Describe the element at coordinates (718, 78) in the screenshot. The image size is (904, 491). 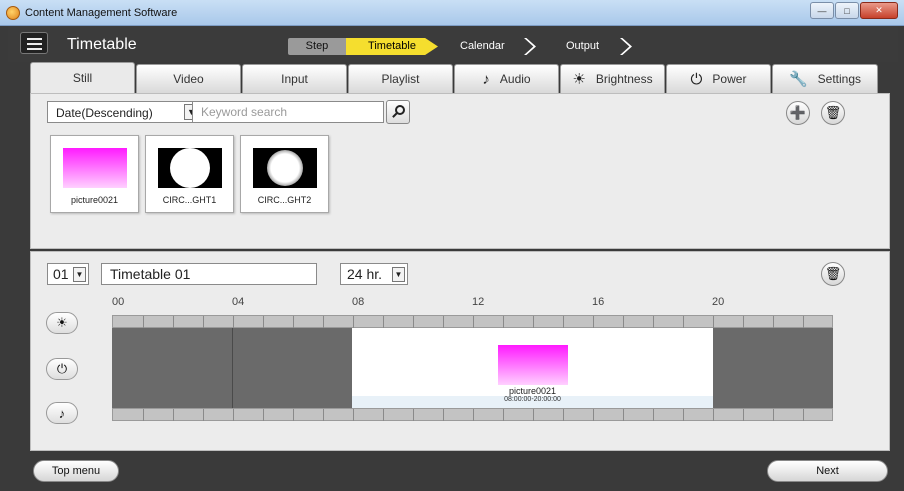
I see `tab-power: ⏻ Power` at that location.